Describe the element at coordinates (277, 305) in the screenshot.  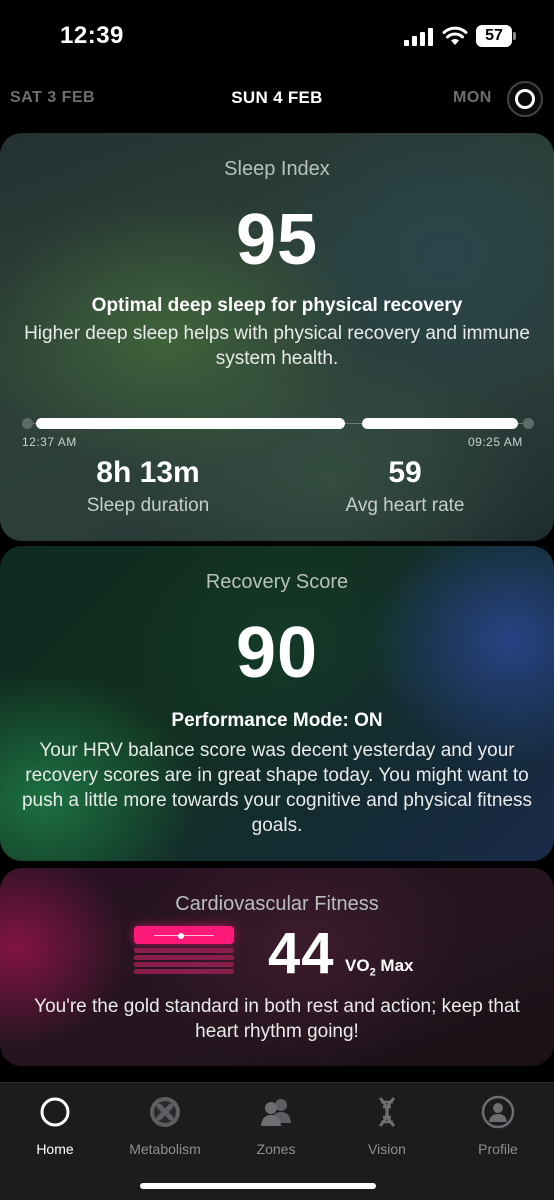
I see `sleep-headline: Optimal deep sleep for physical recovery` at that location.